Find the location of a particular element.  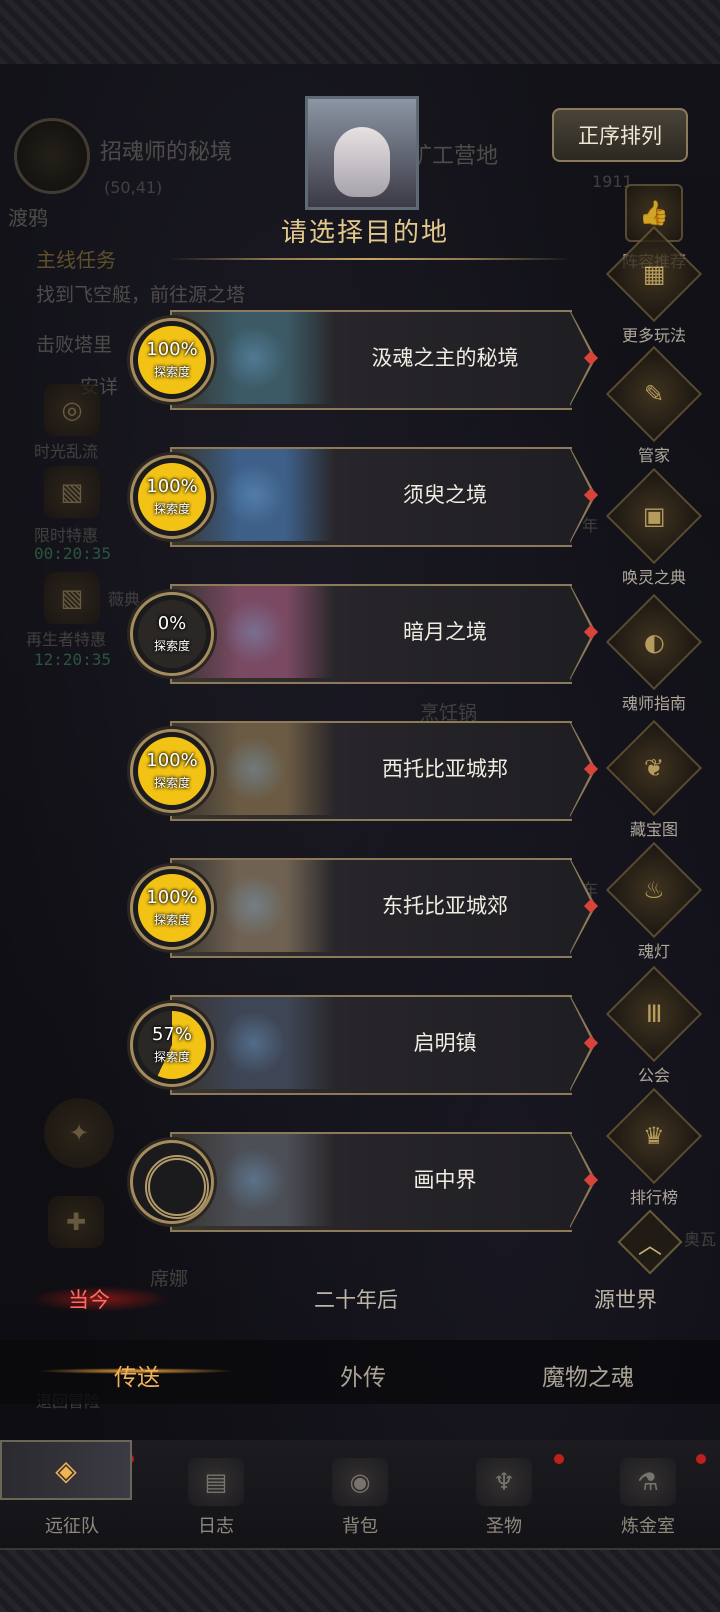

sidebar-item-treasure-map: ❦ 藏宝图 is located at coordinates (654, 779).